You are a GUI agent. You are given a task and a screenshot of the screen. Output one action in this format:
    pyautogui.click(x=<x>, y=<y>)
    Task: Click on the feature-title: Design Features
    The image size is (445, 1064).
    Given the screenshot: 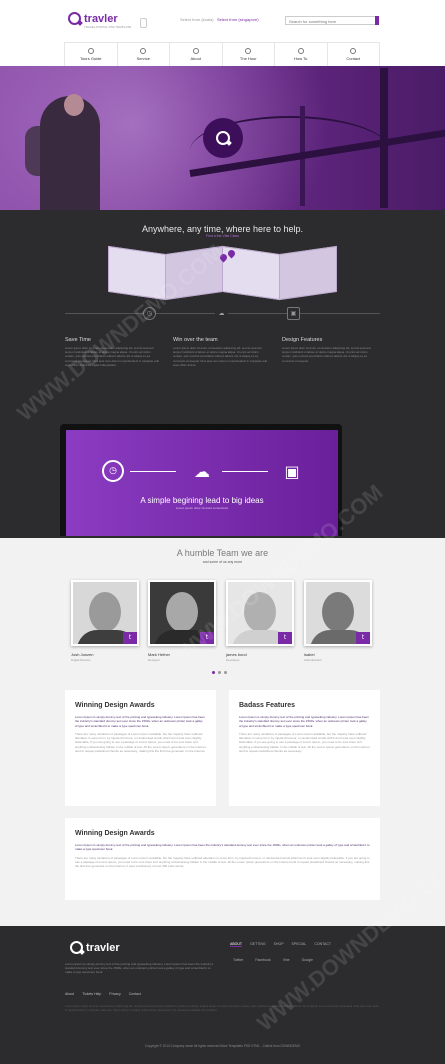 What is the action you would take?
    pyautogui.click(x=302, y=340)
    